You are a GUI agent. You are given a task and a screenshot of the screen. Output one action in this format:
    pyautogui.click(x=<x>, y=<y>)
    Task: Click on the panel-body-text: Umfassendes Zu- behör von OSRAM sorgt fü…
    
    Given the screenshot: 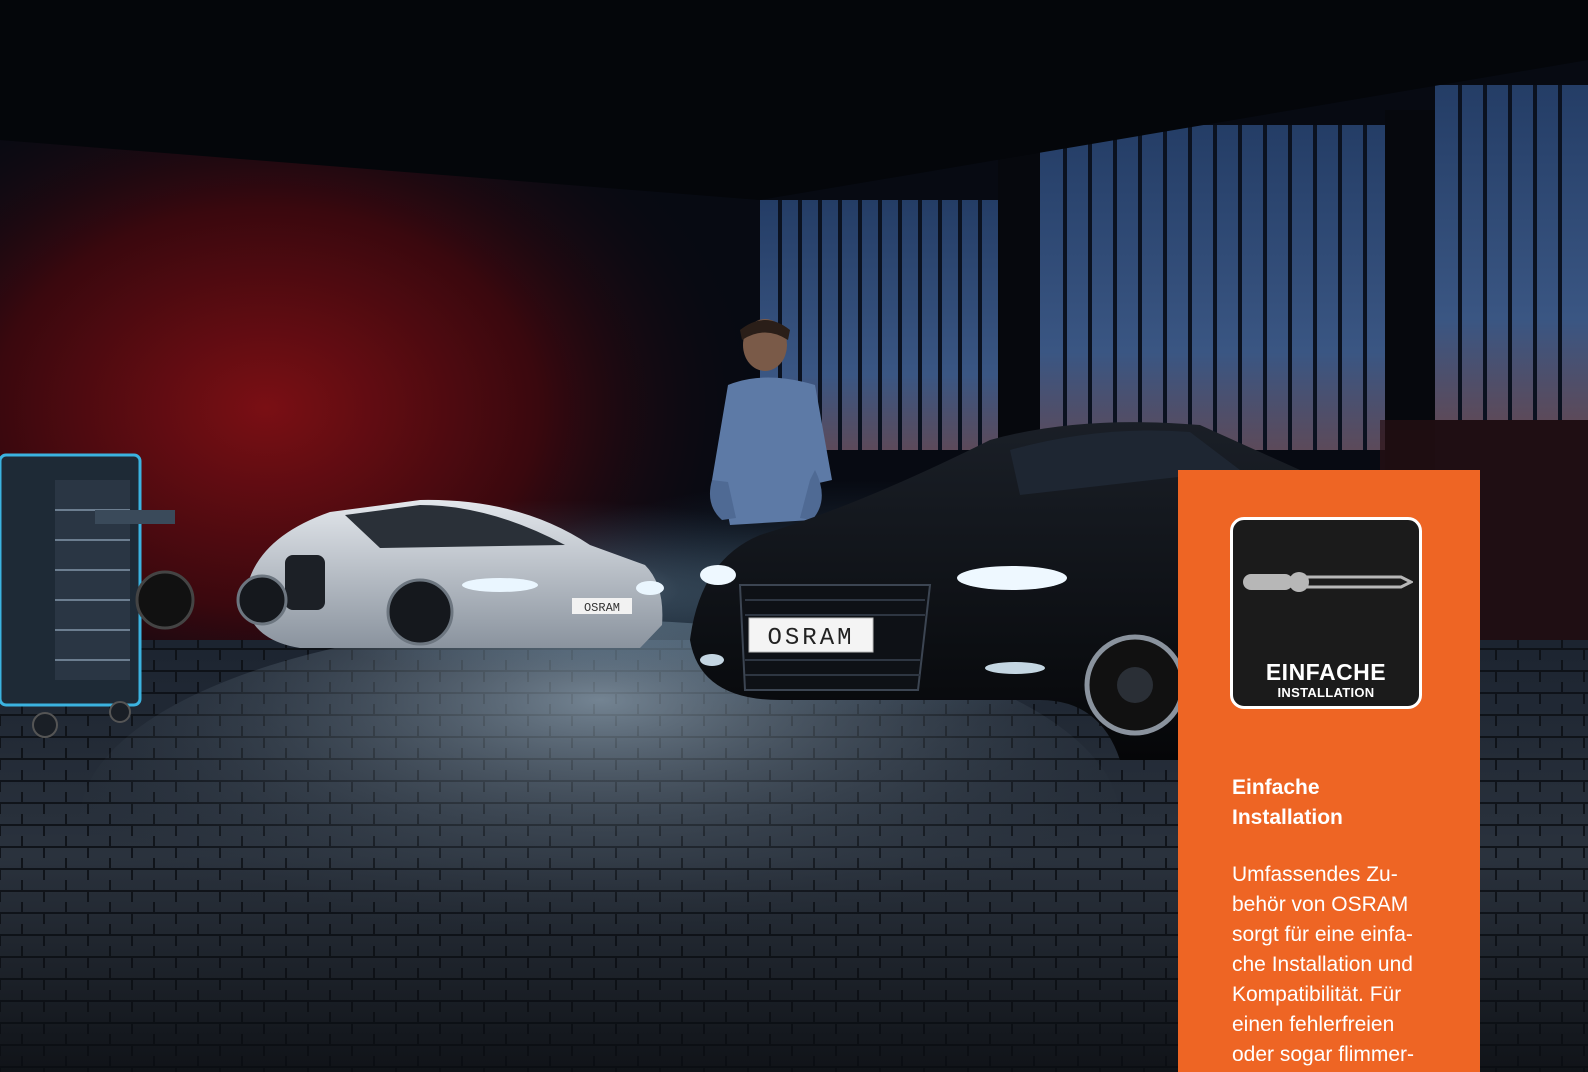 What is the action you would take?
    pyautogui.click(x=1323, y=964)
    